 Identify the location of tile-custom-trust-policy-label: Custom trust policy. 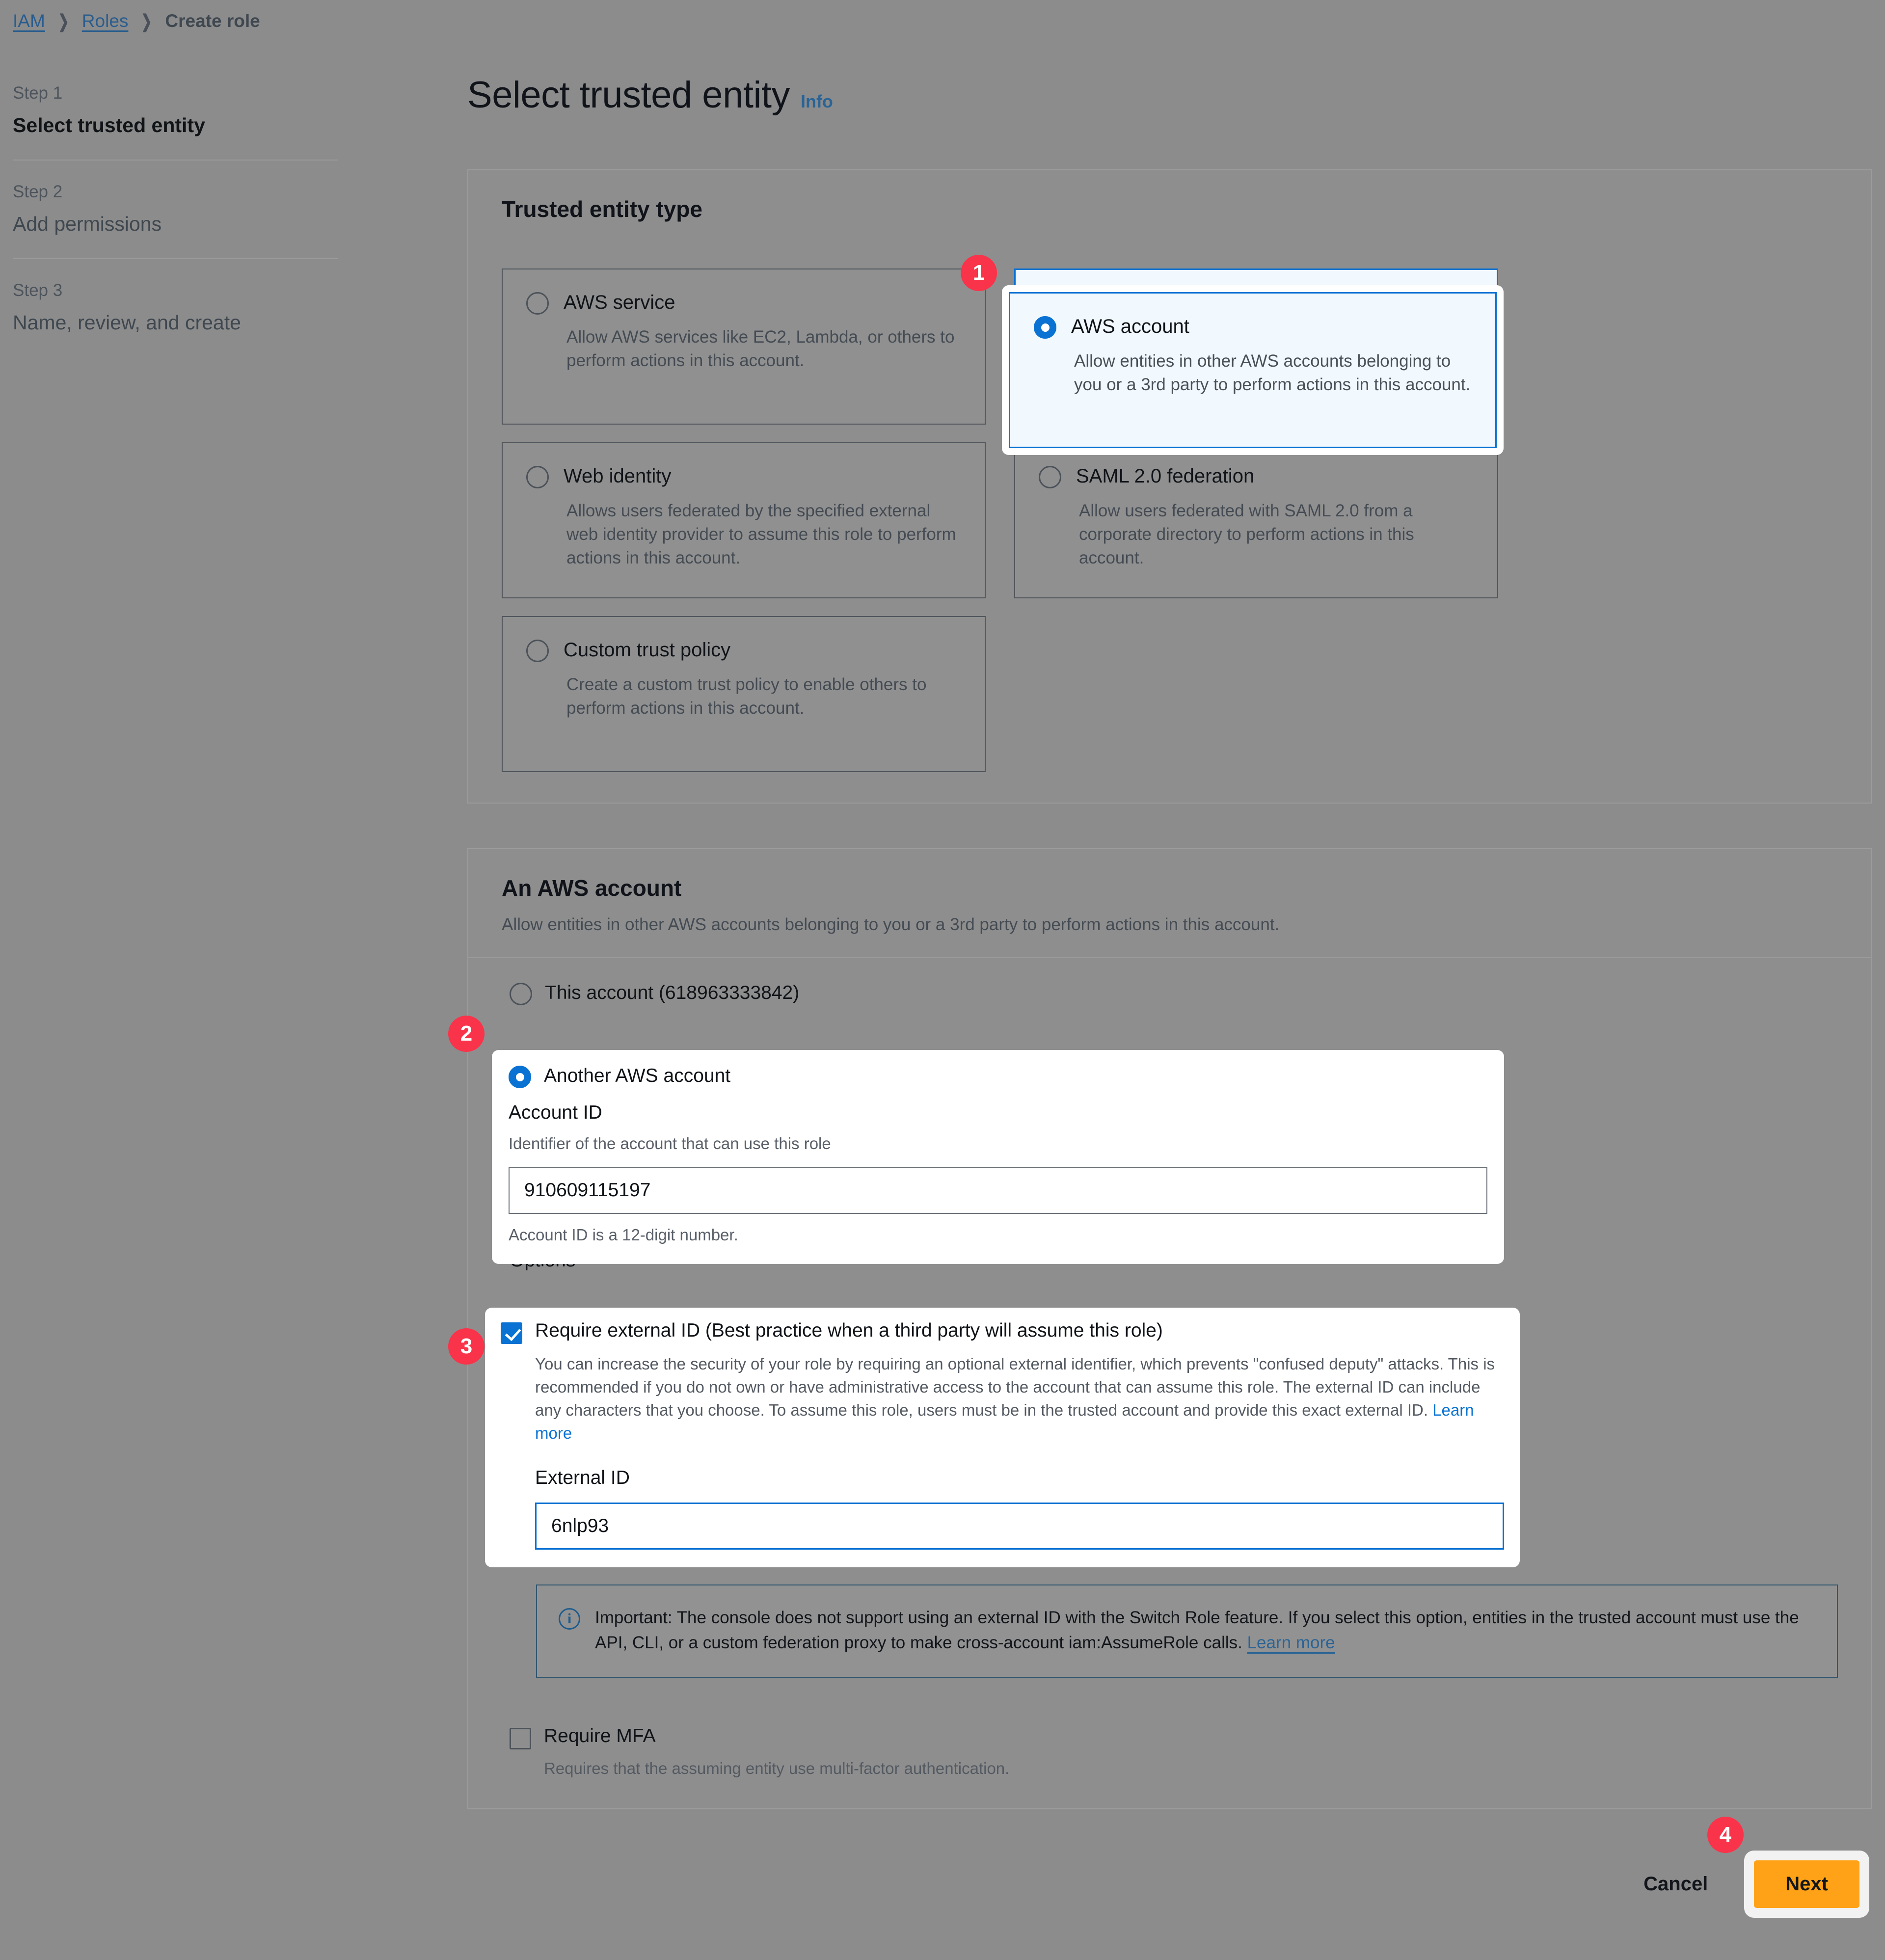
(647, 650).